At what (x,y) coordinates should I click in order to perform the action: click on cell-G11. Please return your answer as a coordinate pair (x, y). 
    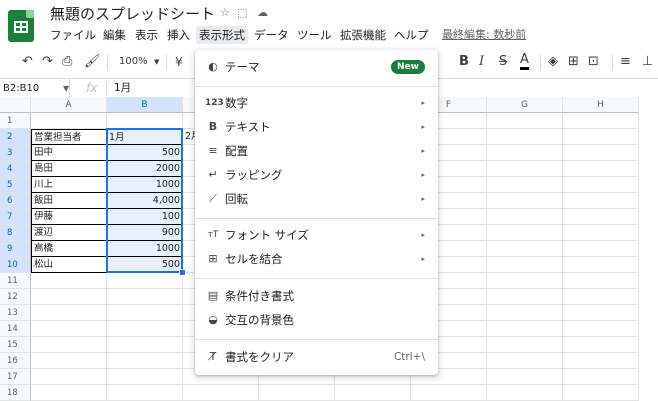
    Looking at the image, I should click on (525, 281).